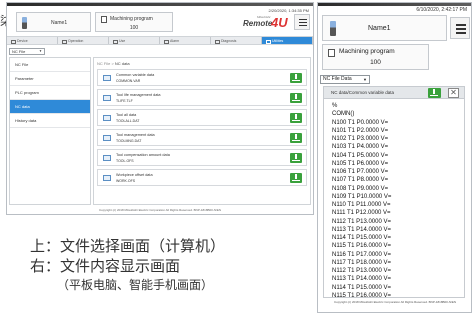  What do you see at coordinates (135, 285) in the screenshot?
I see `caption-devices: （平板电脑、智能手机画面）` at bounding box center [135, 285].